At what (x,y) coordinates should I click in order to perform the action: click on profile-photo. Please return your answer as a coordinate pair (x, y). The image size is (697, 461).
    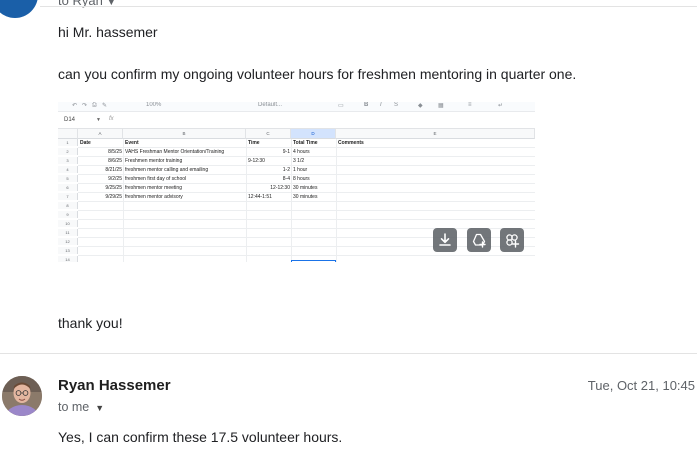
    Looking at the image, I should click on (22, 396).